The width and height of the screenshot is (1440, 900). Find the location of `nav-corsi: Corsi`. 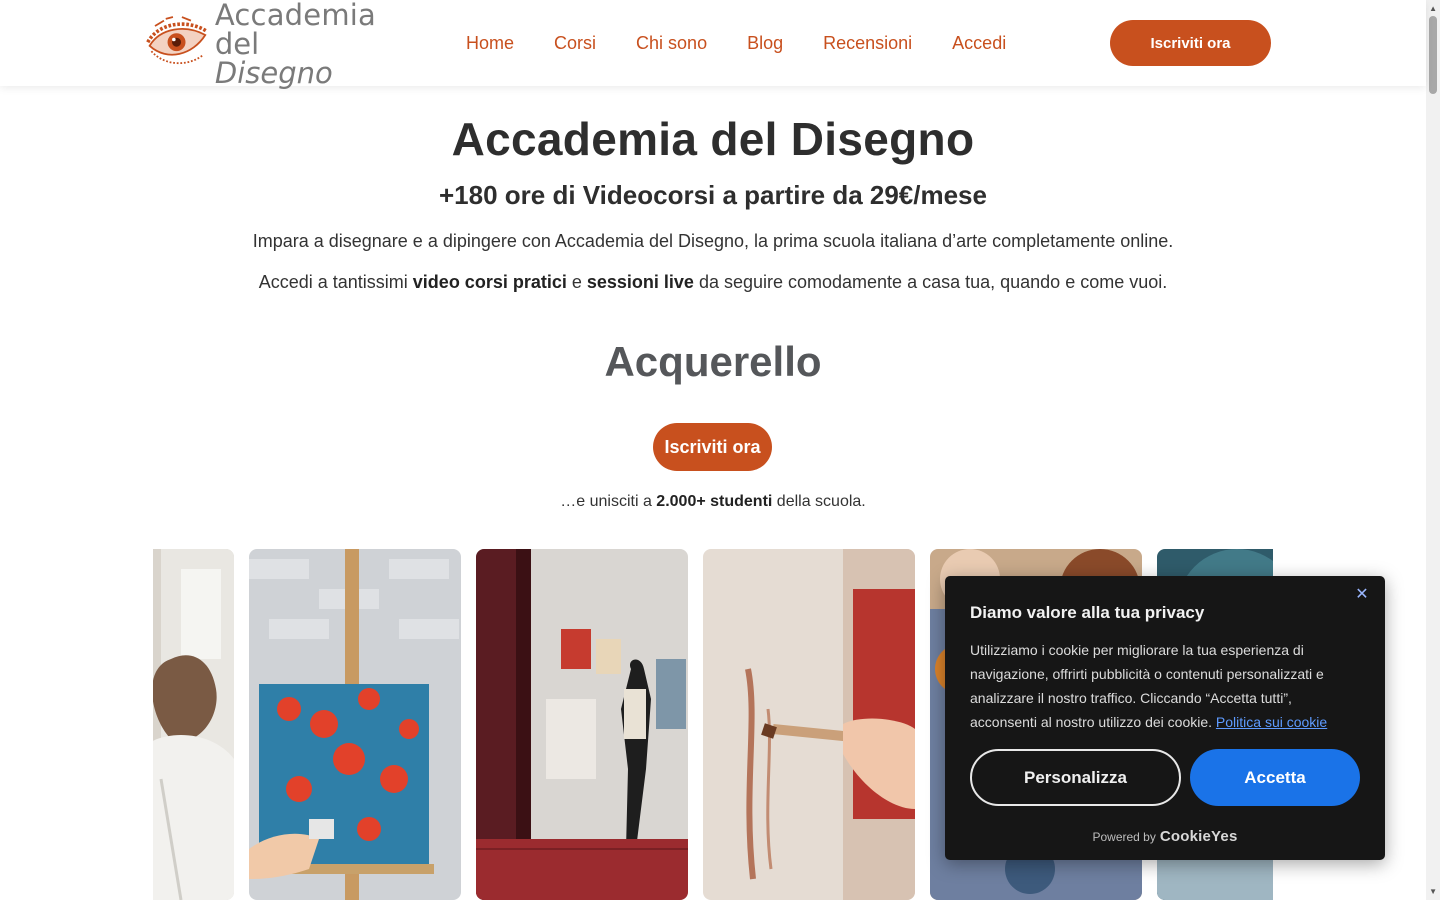

nav-corsi: Corsi is located at coordinates (575, 43).